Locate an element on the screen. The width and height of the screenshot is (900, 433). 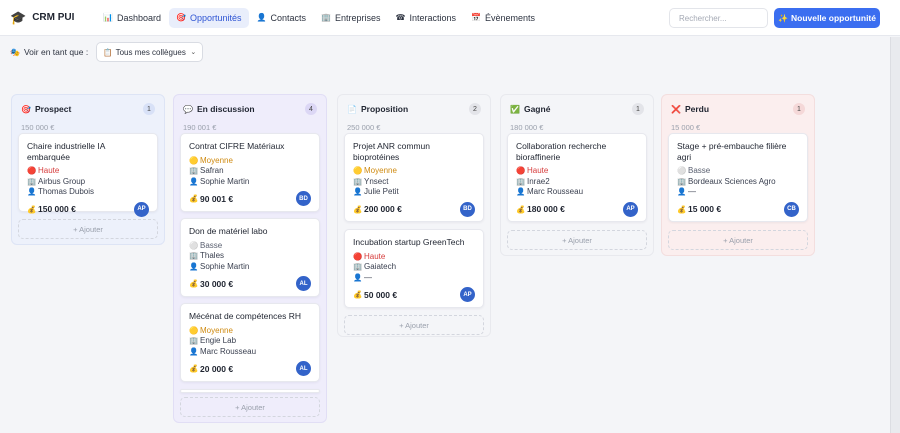
column-title: En discussion is located at coordinates (225, 109).